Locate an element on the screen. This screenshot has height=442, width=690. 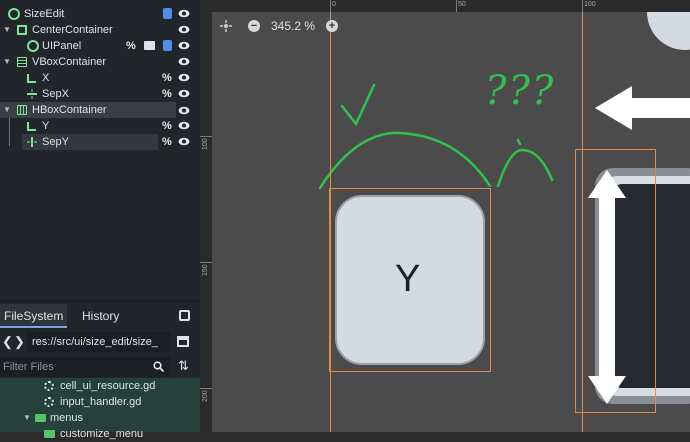
filter-files-input is located at coordinates (85, 367).